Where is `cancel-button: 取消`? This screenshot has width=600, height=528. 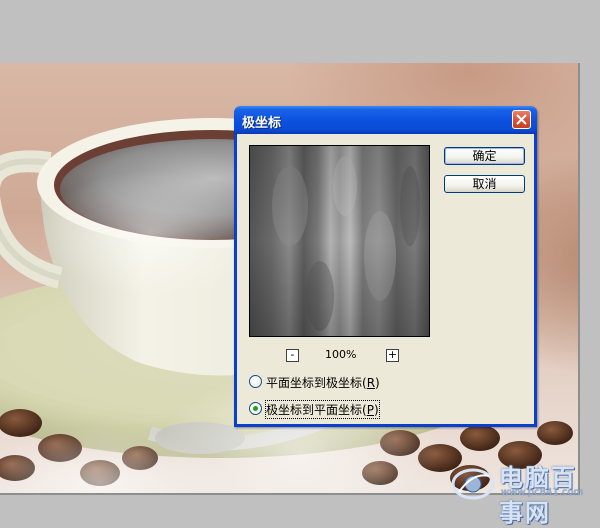
cancel-button: 取消 is located at coordinates (484, 184).